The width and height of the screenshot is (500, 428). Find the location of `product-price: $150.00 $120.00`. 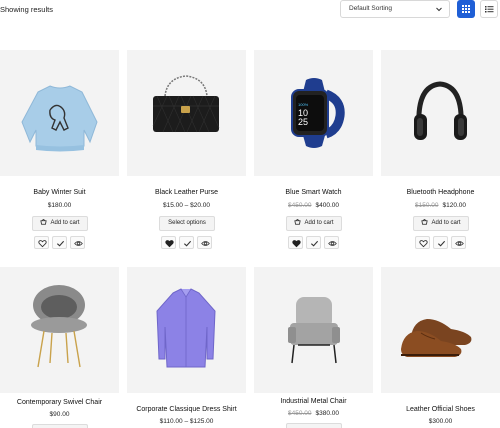

product-price: $150.00 $120.00 is located at coordinates (440, 205).